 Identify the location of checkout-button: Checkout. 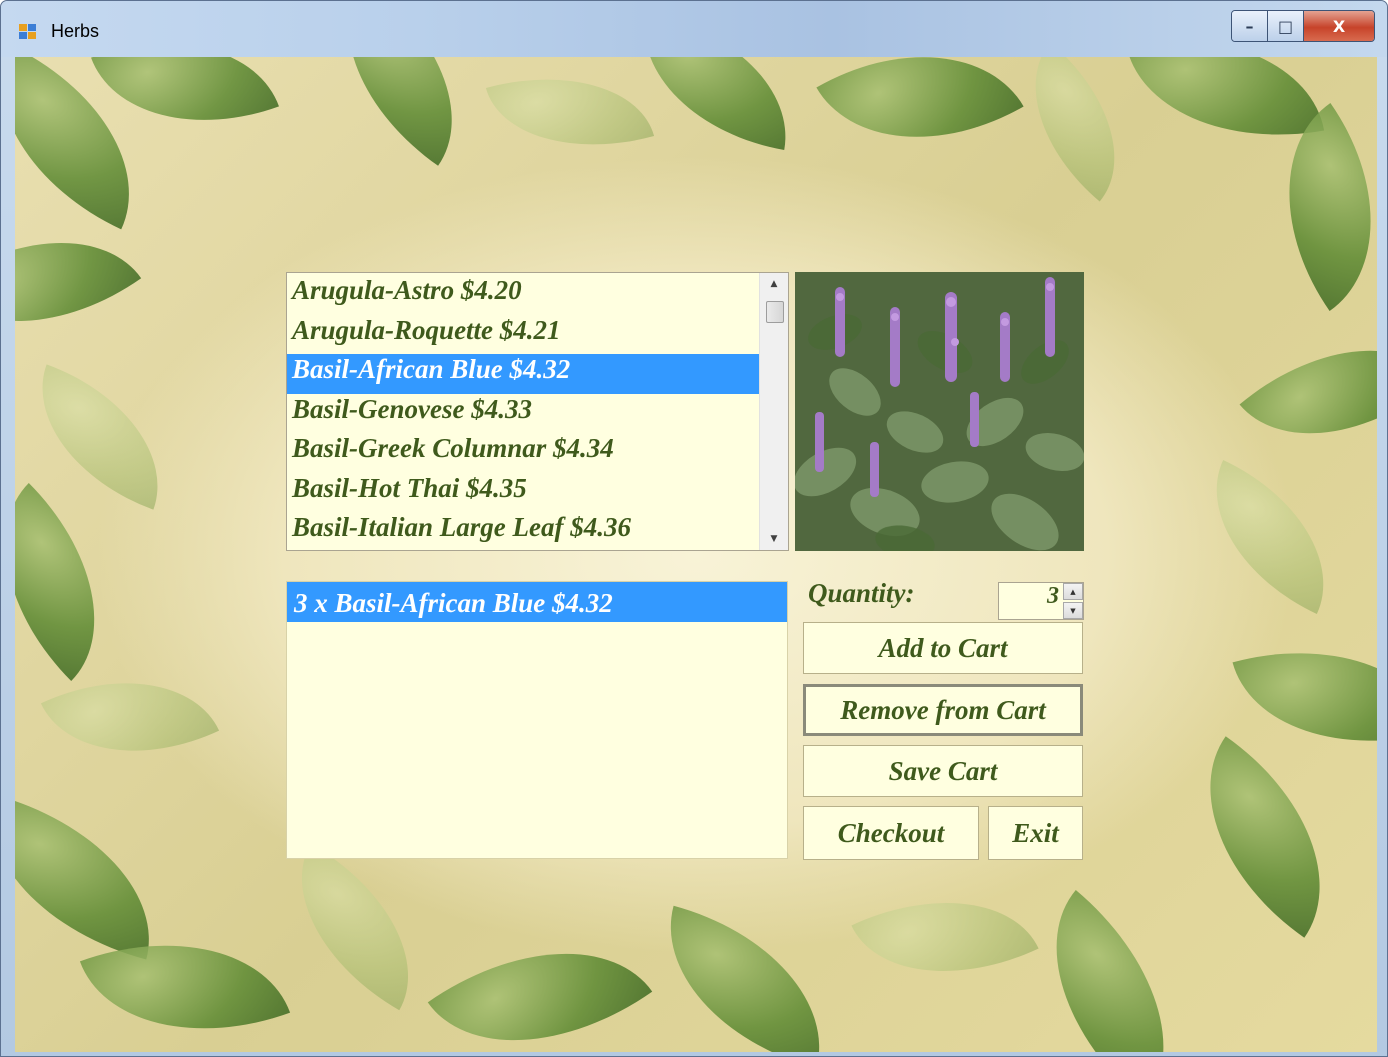
(891, 833).